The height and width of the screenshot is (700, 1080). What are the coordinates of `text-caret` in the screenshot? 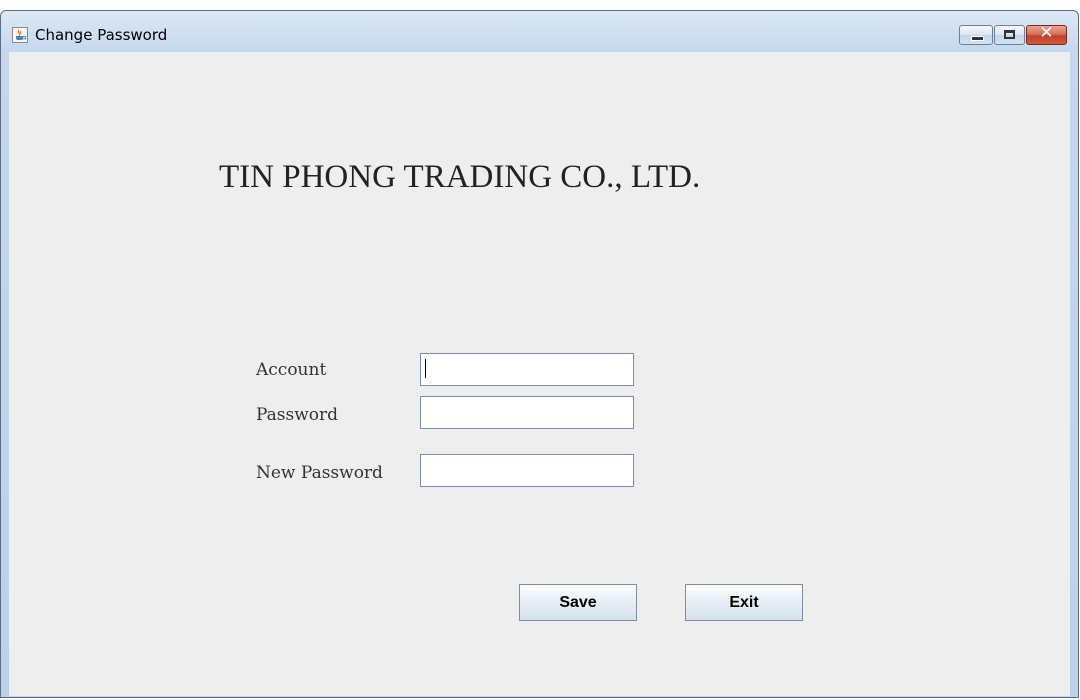 It's located at (425, 368).